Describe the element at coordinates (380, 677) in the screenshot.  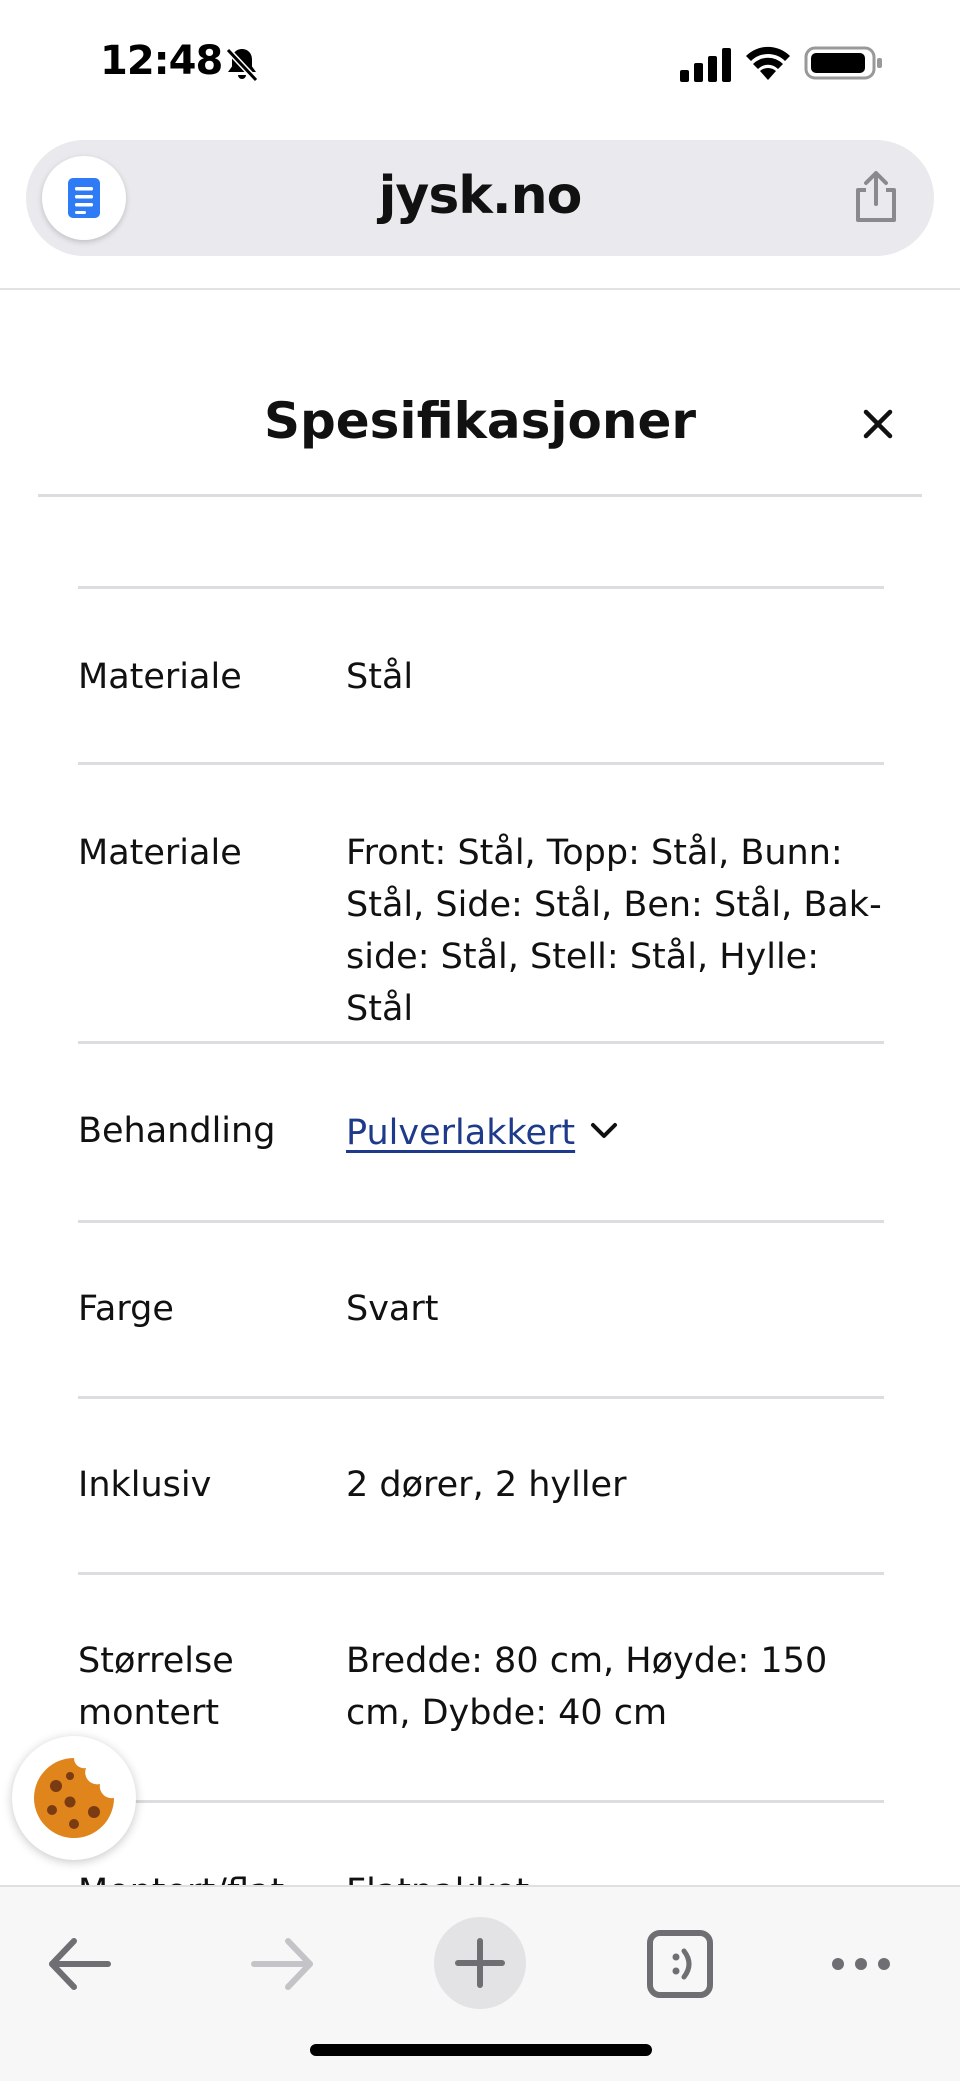
I see `spec-value-material: Stål` at that location.